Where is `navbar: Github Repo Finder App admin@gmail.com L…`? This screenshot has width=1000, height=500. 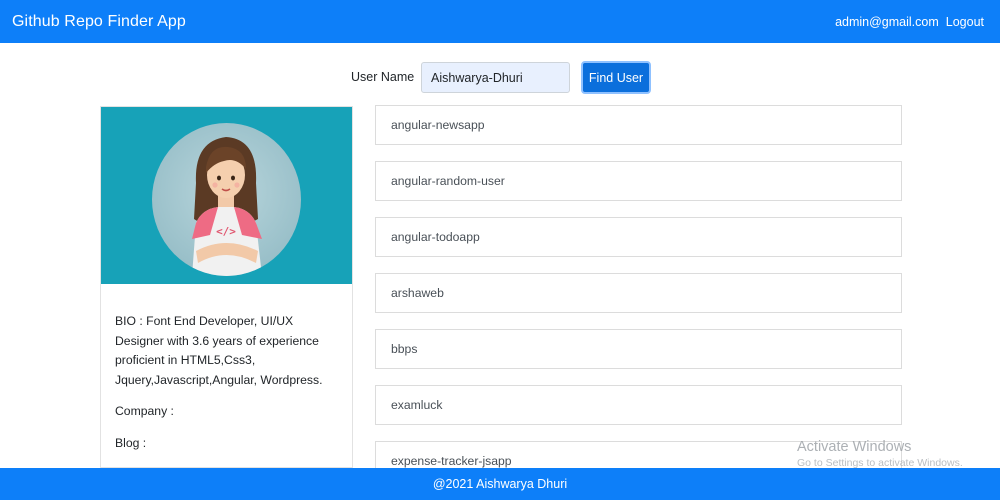
navbar: Github Repo Finder App admin@gmail.com L… is located at coordinates (500, 21).